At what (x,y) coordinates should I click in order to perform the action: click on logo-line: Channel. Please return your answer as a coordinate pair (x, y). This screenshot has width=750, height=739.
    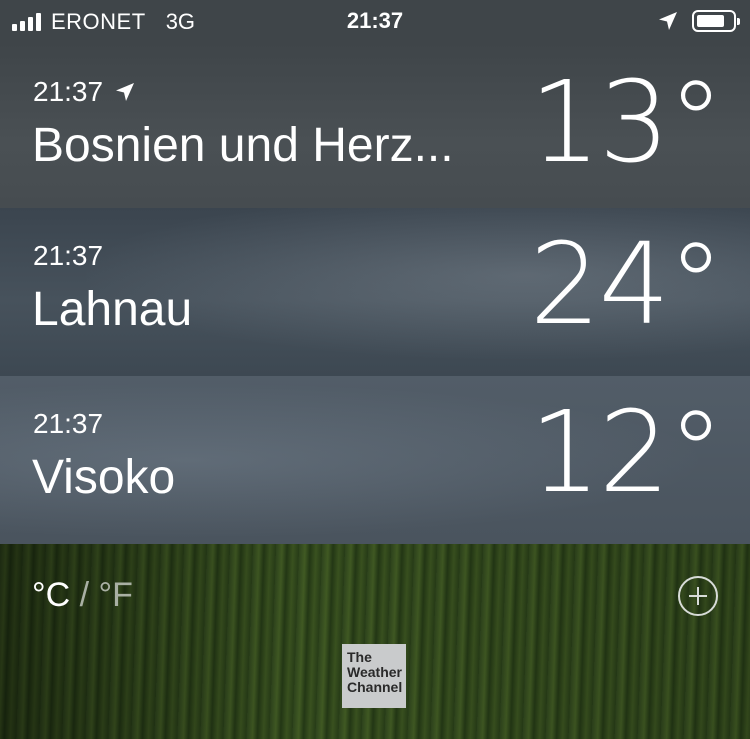
    Looking at the image, I should click on (375, 687).